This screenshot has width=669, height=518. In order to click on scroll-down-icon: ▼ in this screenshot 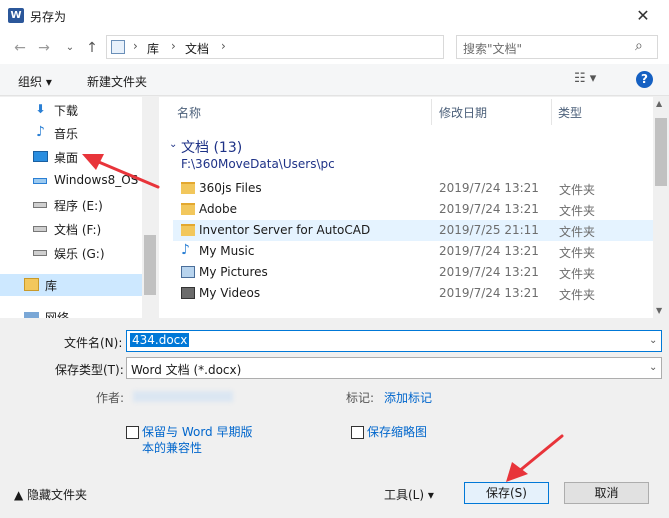, I will do `click(659, 310)`.